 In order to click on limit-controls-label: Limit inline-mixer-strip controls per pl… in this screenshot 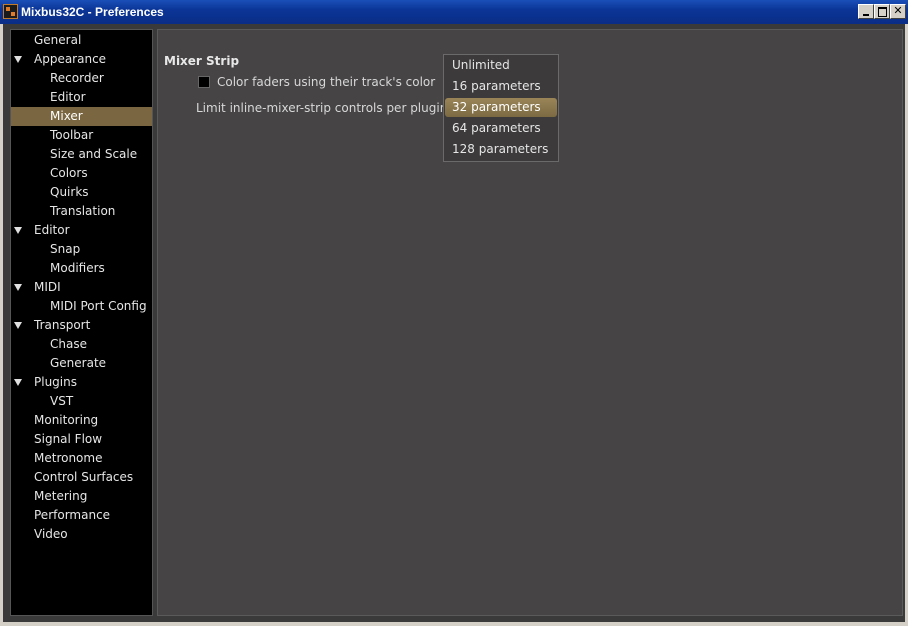, I will do `click(324, 108)`.